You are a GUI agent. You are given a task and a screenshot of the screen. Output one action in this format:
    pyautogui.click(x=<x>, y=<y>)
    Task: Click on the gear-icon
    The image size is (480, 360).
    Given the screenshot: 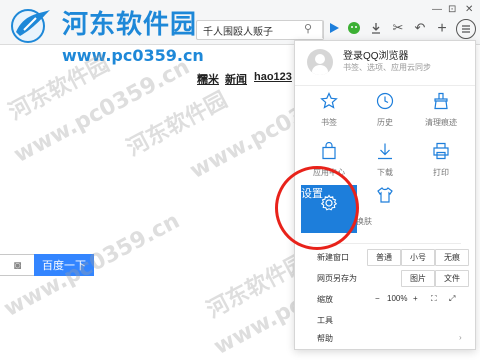 What is the action you would take?
    pyautogui.click(x=329, y=203)
    